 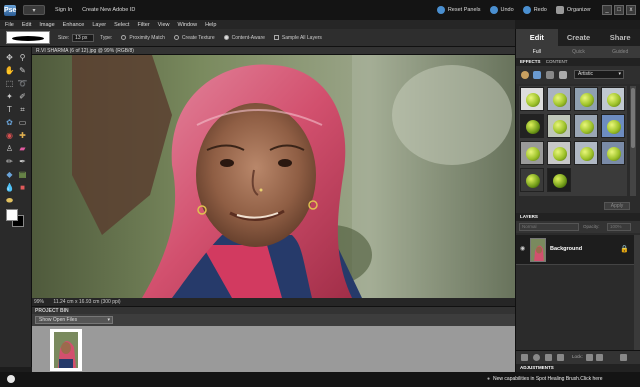 What do you see at coordinates (74, 25) in the screenshot?
I see `menu-enhance: Enhance` at bounding box center [74, 25].